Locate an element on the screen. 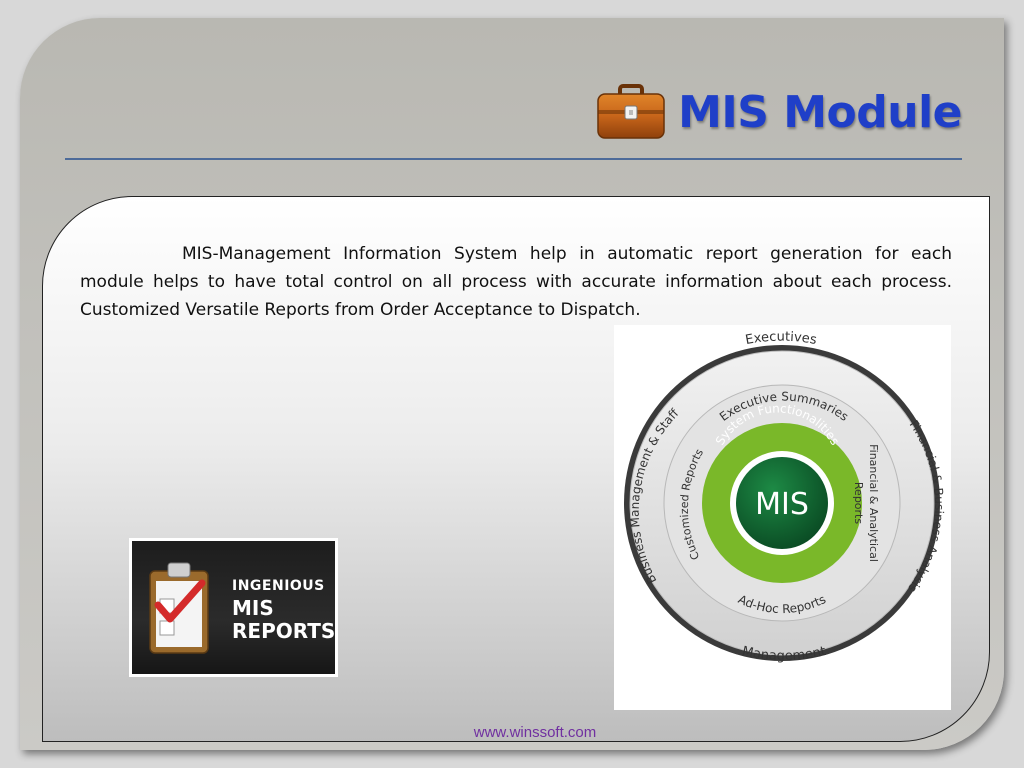  mis-reports-badge: INGENIOUS MIS REPORTS is located at coordinates (233, 607).